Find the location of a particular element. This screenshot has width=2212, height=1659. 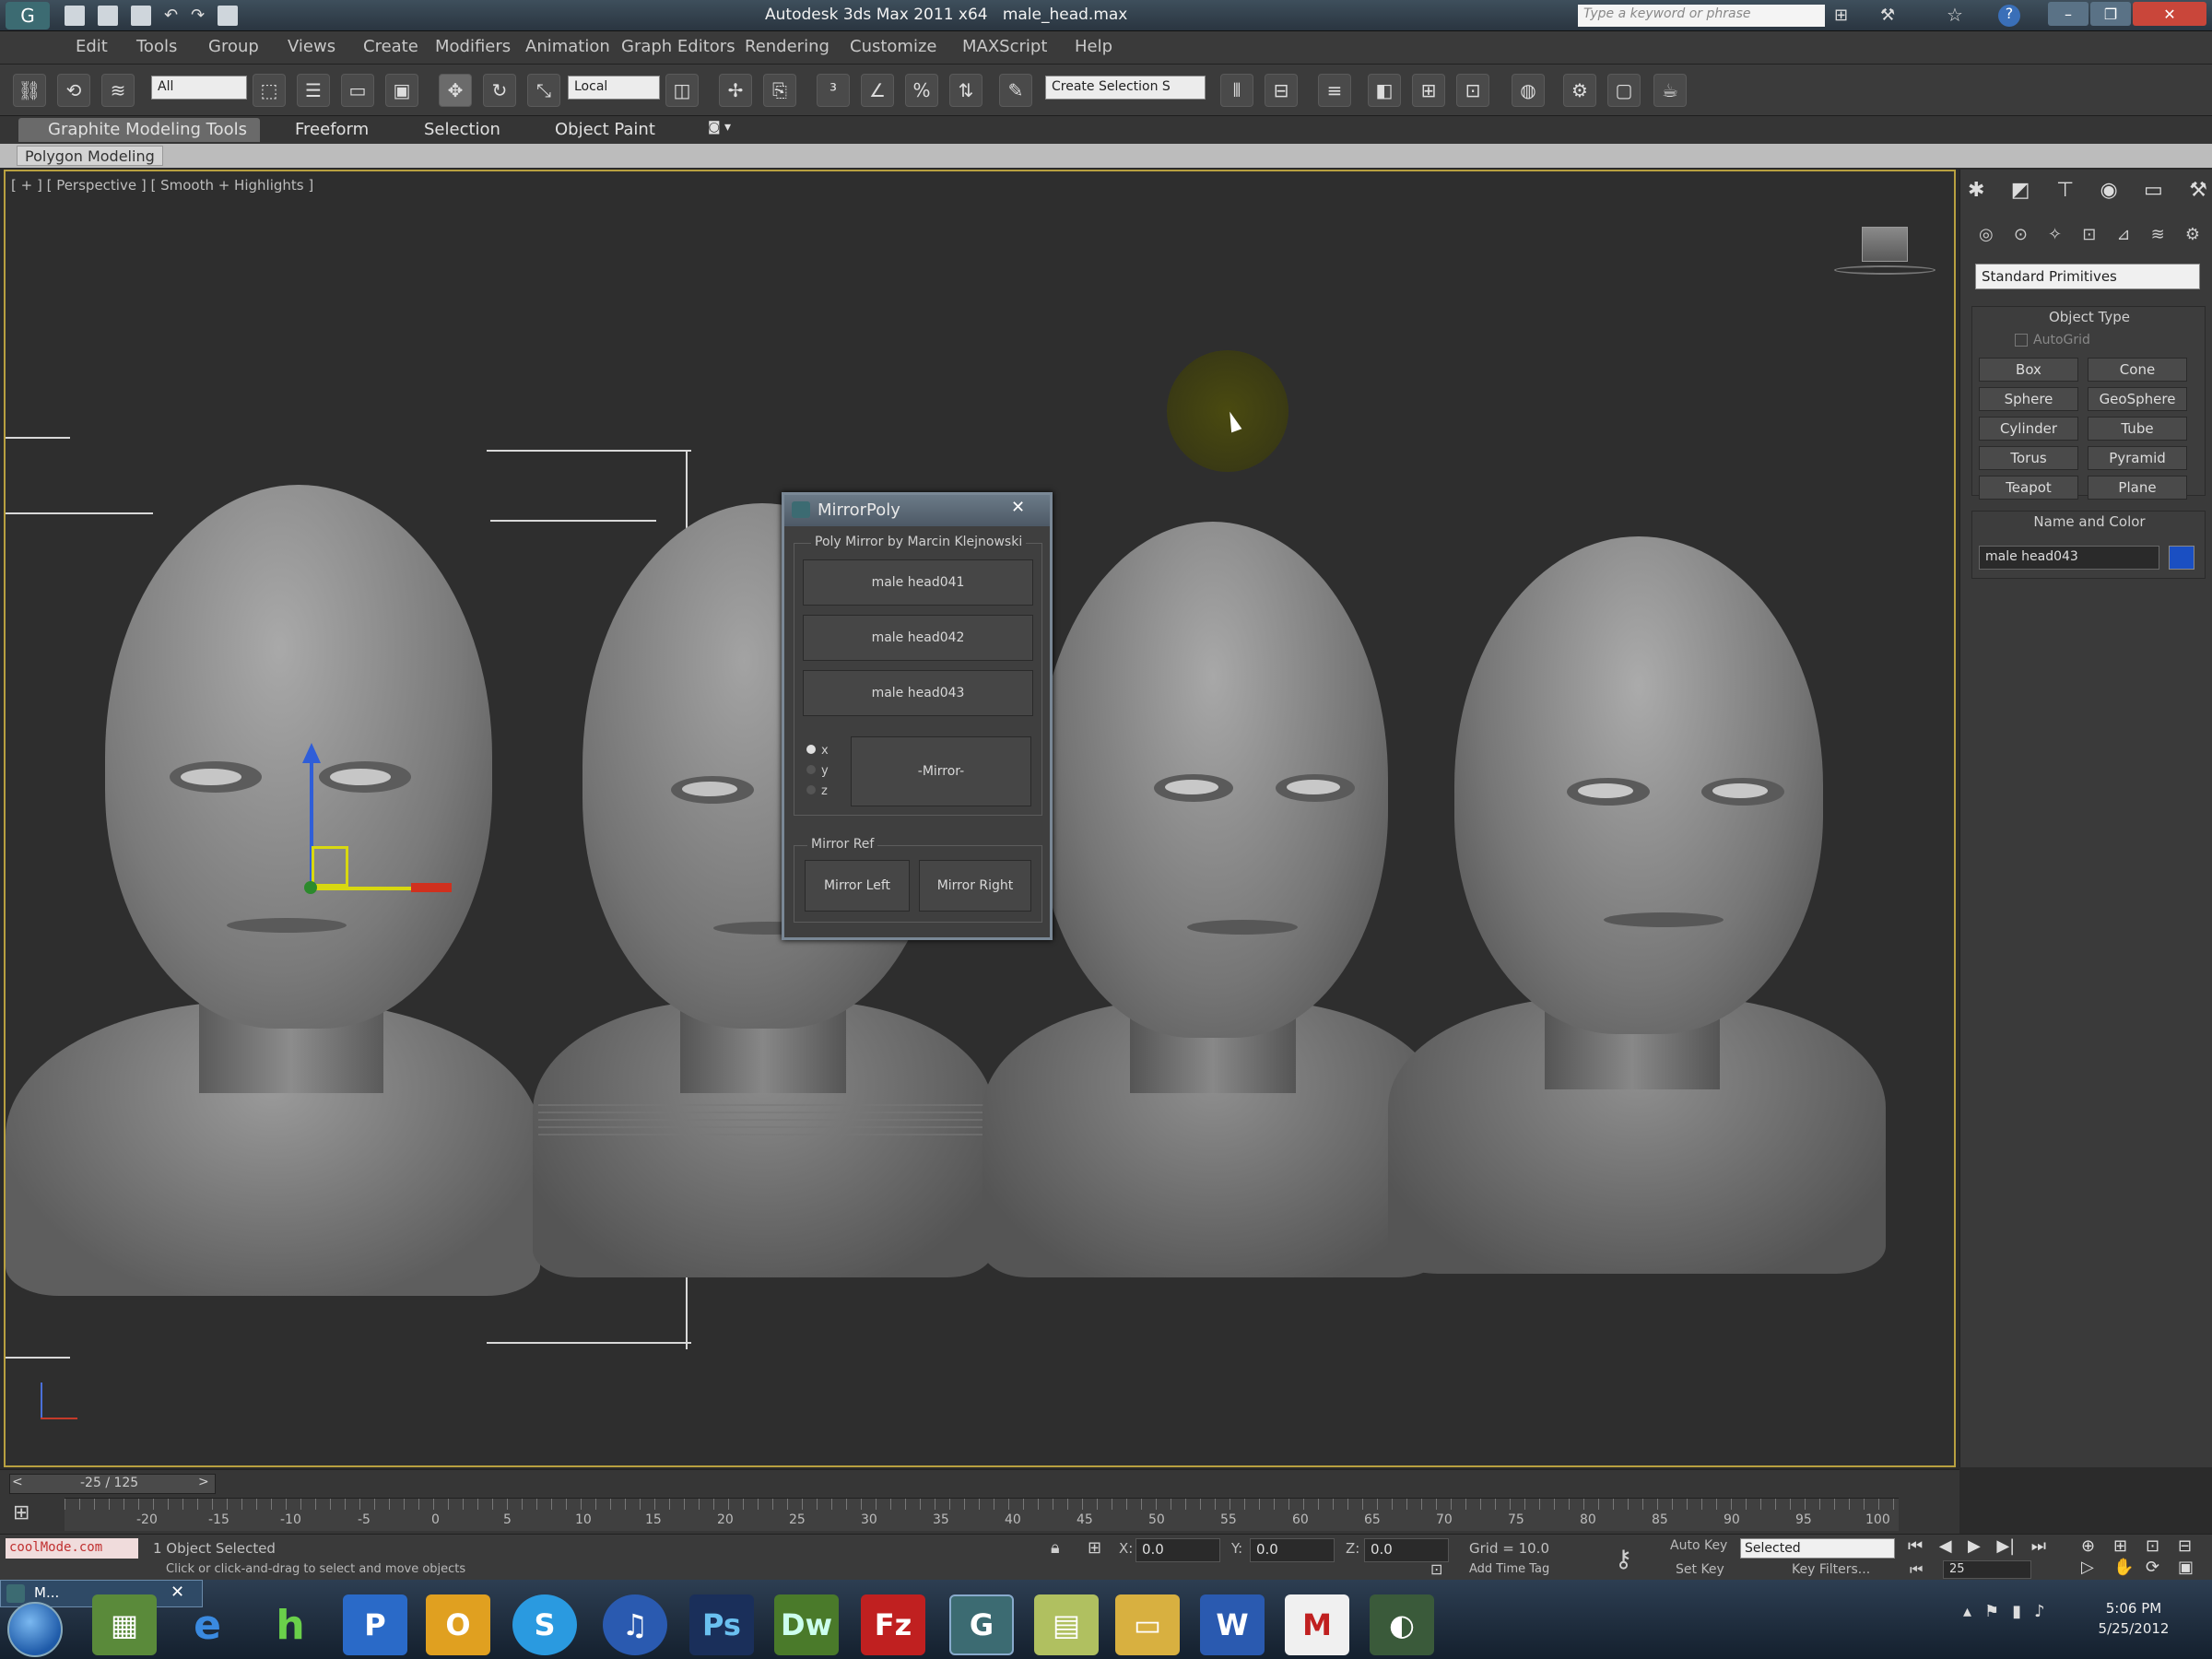

systems-icon: ⚙ is located at coordinates (2192, 237).